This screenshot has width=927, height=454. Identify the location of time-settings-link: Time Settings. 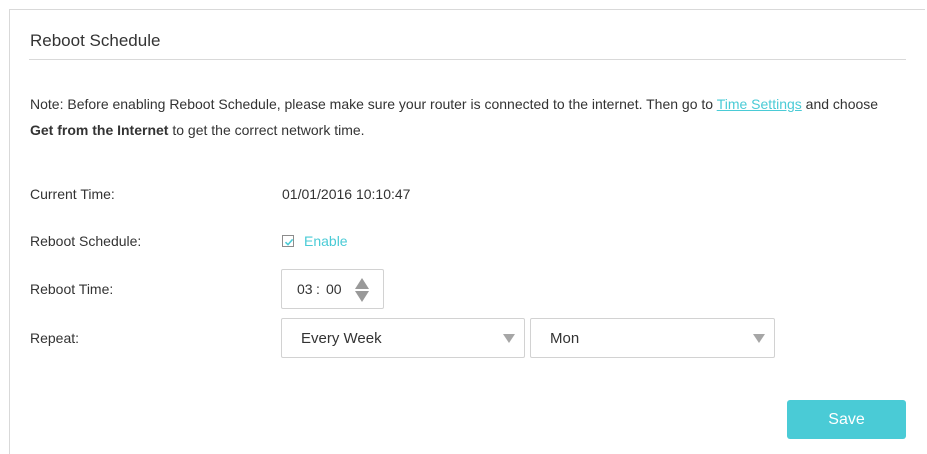
(759, 104).